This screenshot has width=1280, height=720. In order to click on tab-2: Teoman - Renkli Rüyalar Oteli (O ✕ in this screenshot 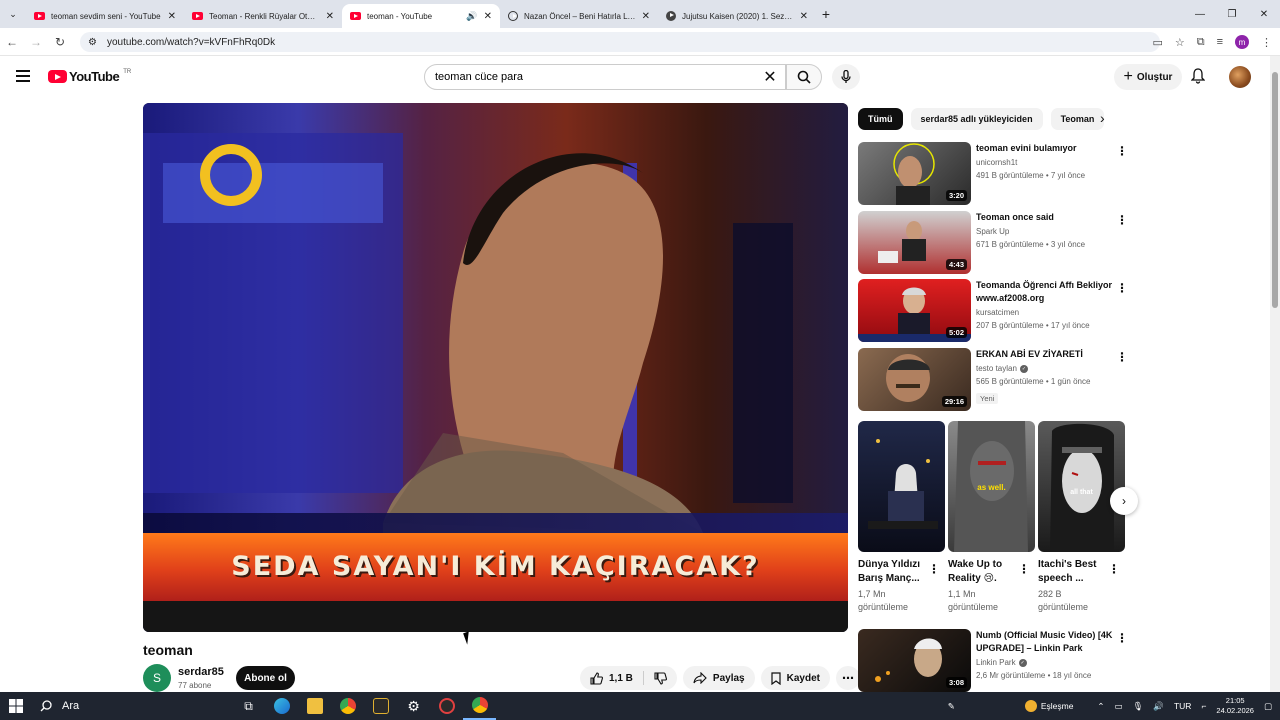, I will do `click(263, 16)`.